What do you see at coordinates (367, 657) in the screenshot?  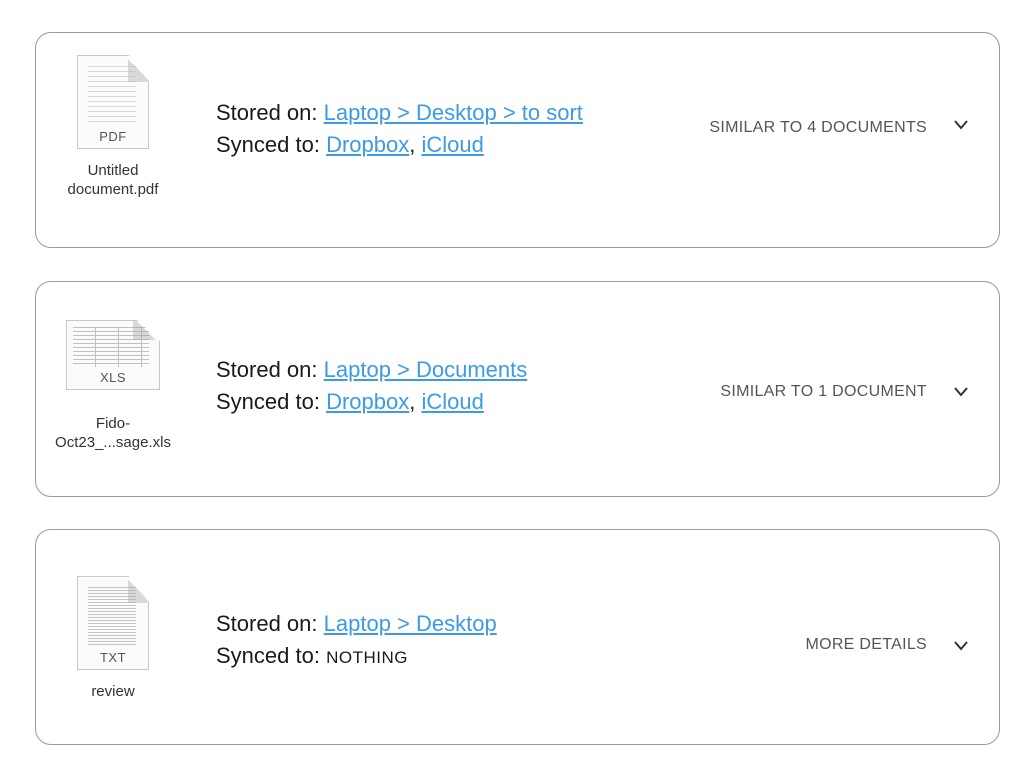 I see `synced-nothing-text: NOTHING` at bounding box center [367, 657].